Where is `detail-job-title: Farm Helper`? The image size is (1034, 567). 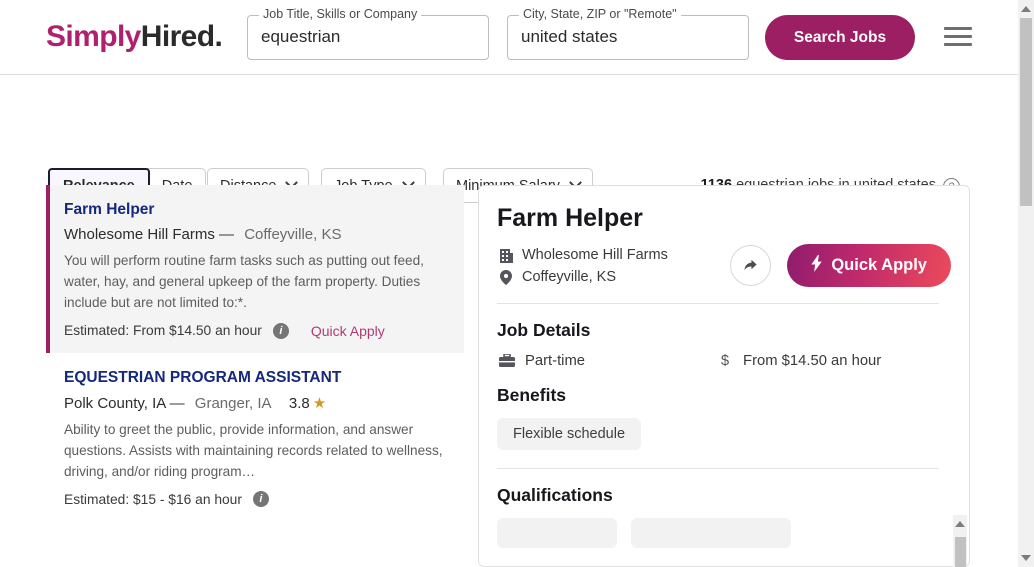 detail-job-title: Farm Helper is located at coordinates (570, 218).